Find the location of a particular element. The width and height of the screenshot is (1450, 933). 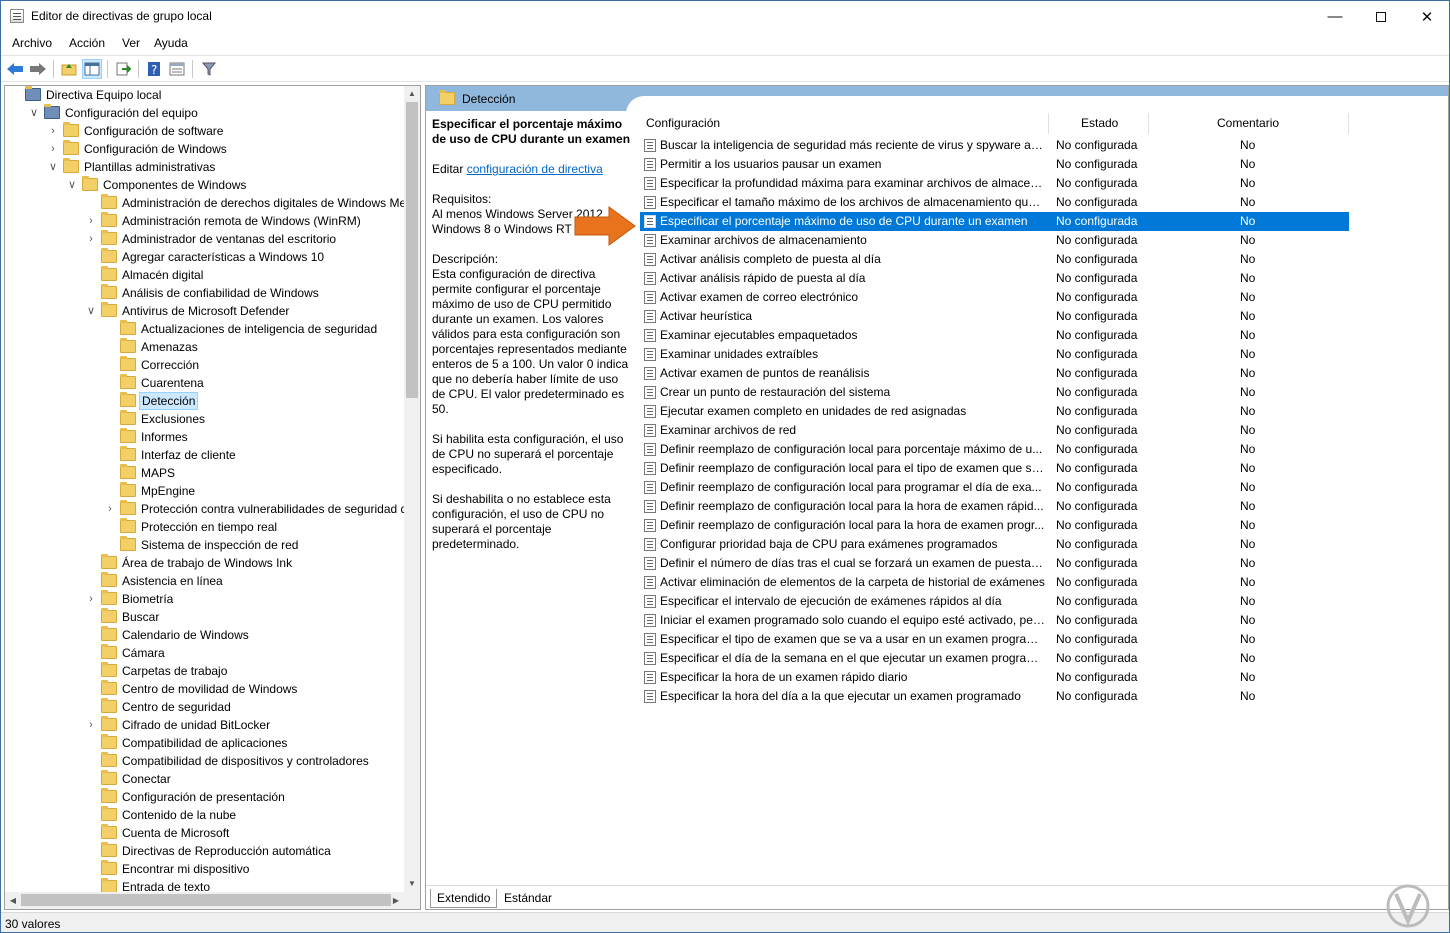

tree-item-label: Biometría is located at coordinates (148, 599).